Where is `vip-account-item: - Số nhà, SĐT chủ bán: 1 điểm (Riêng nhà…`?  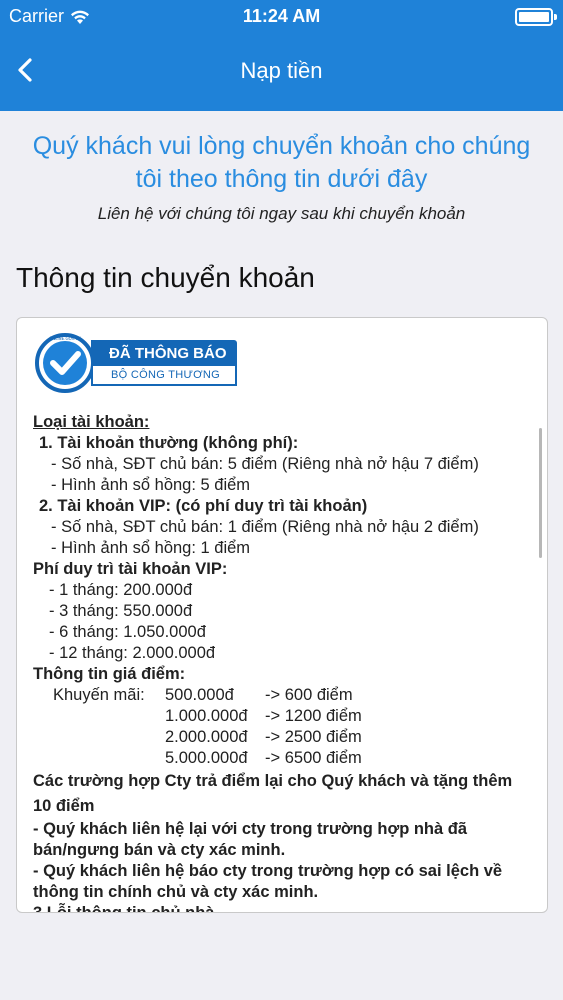 vip-account-item: - Số nhà, SĐT chủ bán: 1 điểm (Riêng nhà… is located at coordinates (265, 527).